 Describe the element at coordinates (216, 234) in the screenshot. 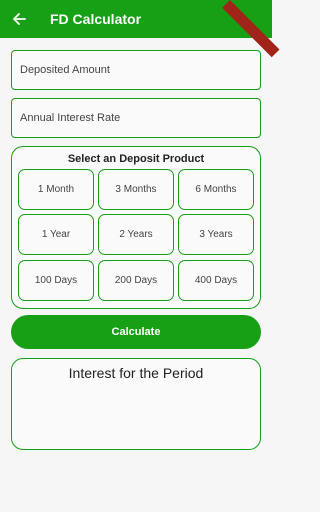

I see `option-3-years: 3 Years` at that location.